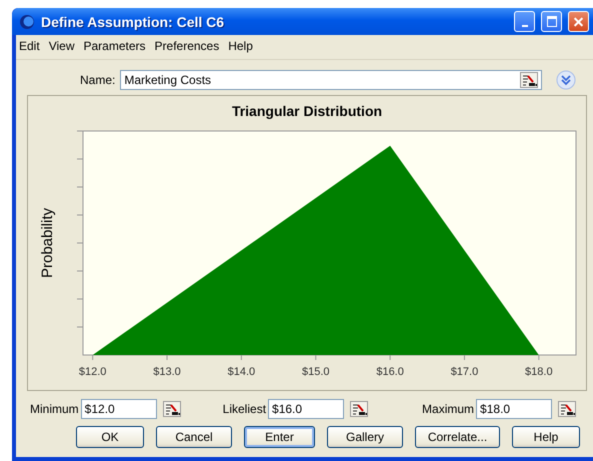  What do you see at coordinates (578, 21) in the screenshot?
I see `close-button` at bounding box center [578, 21].